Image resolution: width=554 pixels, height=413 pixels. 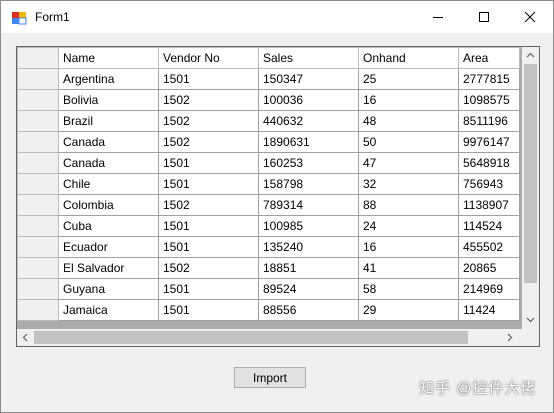 What do you see at coordinates (108, 184) in the screenshot?
I see `cell-name: Chile` at bounding box center [108, 184].